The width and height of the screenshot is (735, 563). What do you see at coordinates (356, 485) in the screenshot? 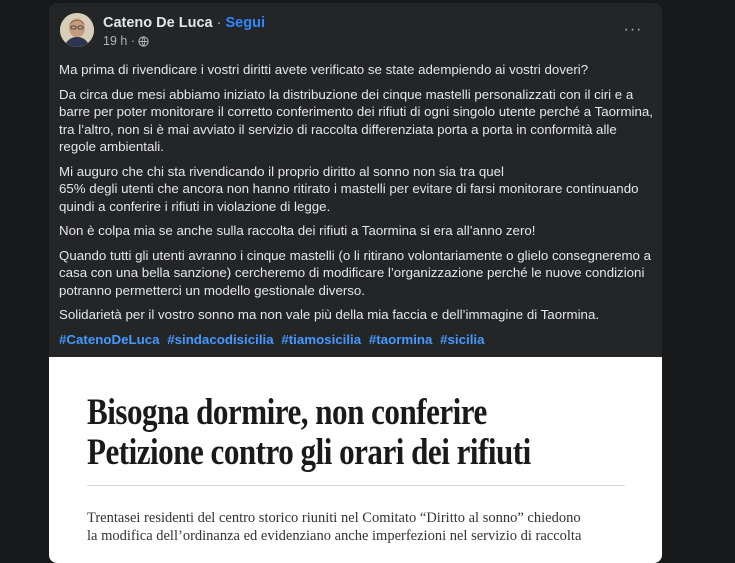
I see `divider` at bounding box center [356, 485].